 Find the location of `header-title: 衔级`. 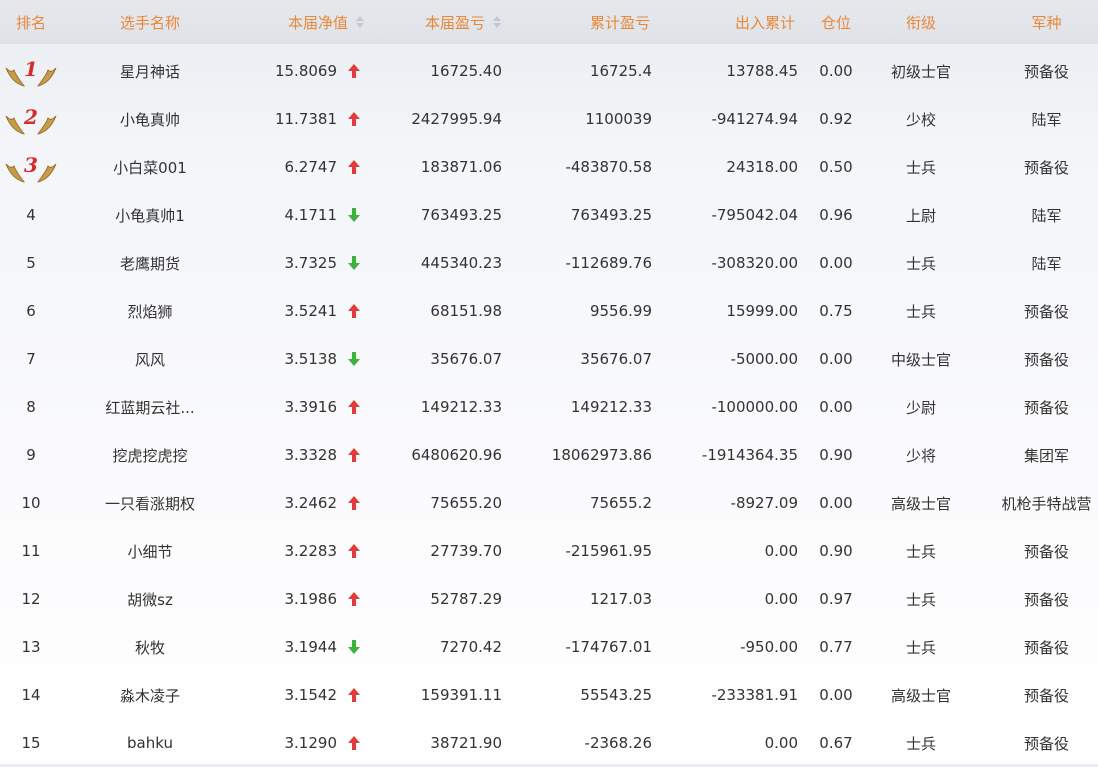

header-title: 衔级 is located at coordinates (921, 22).